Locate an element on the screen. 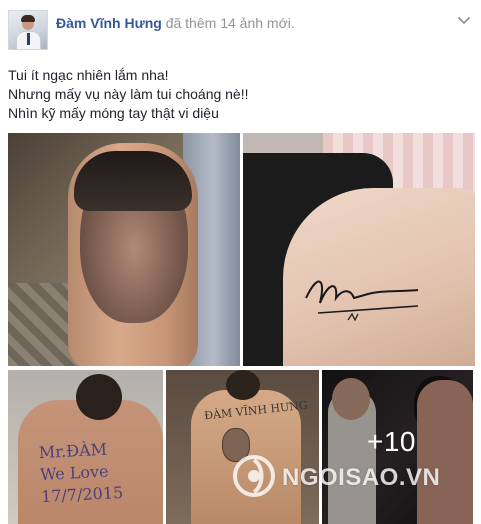 This screenshot has height=524, width=481. back-writing-line: 17/7/2015 is located at coordinates (82, 494).